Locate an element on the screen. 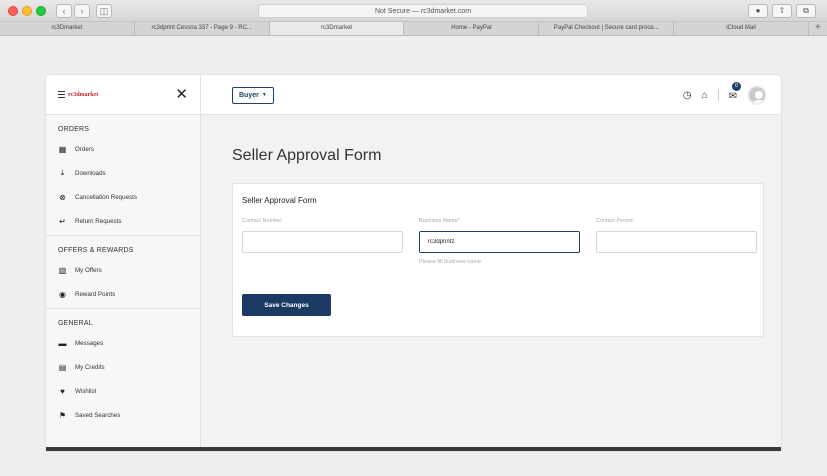  sidebar-item-cancellation-requests: ⊗ Cancellation Requests is located at coordinates (123, 197).